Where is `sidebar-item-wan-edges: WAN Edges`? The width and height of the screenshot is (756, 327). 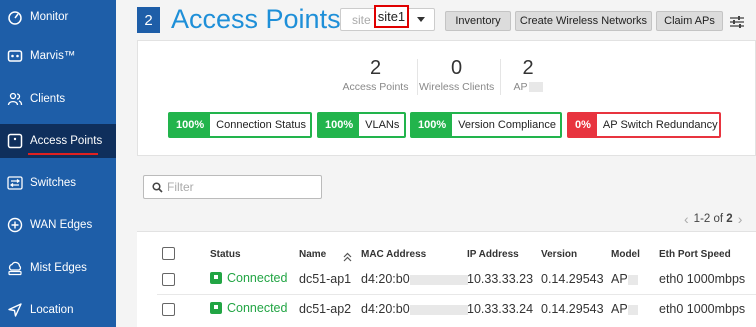
sidebar-item-wan-edges: WAN Edges is located at coordinates (58, 225).